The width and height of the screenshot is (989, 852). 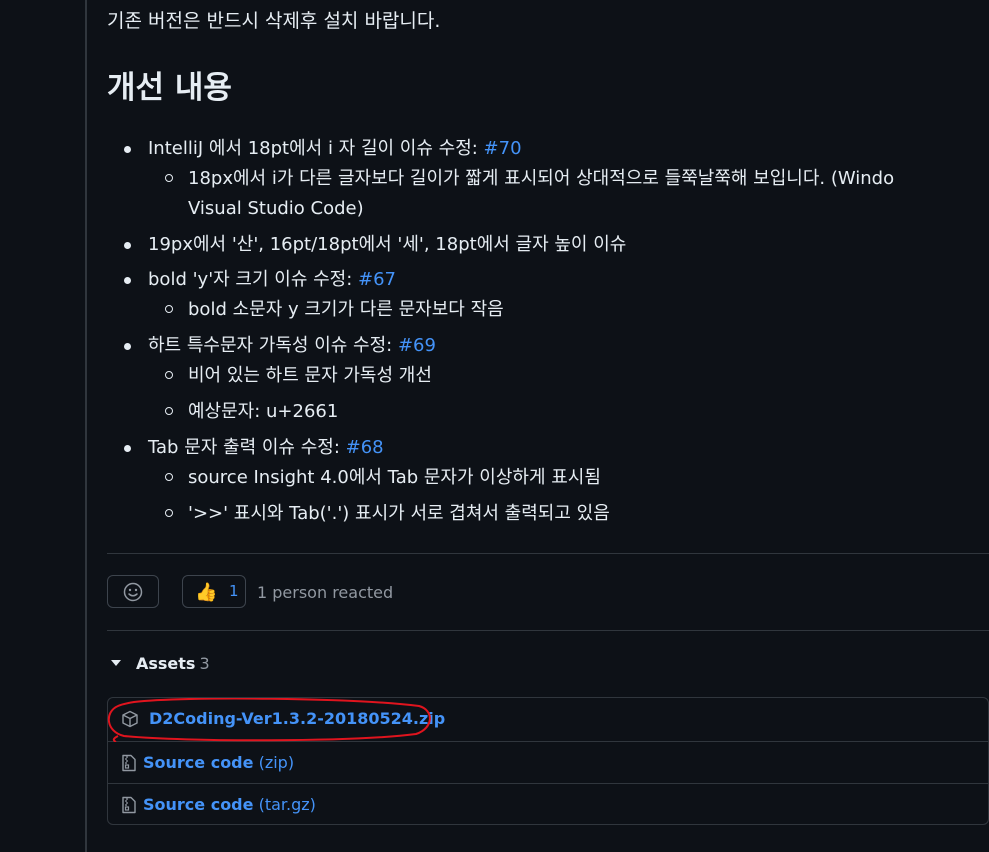 What do you see at coordinates (206, 592) in the screenshot?
I see `thumbs-up-emoji: 👍` at bounding box center [206, 592].